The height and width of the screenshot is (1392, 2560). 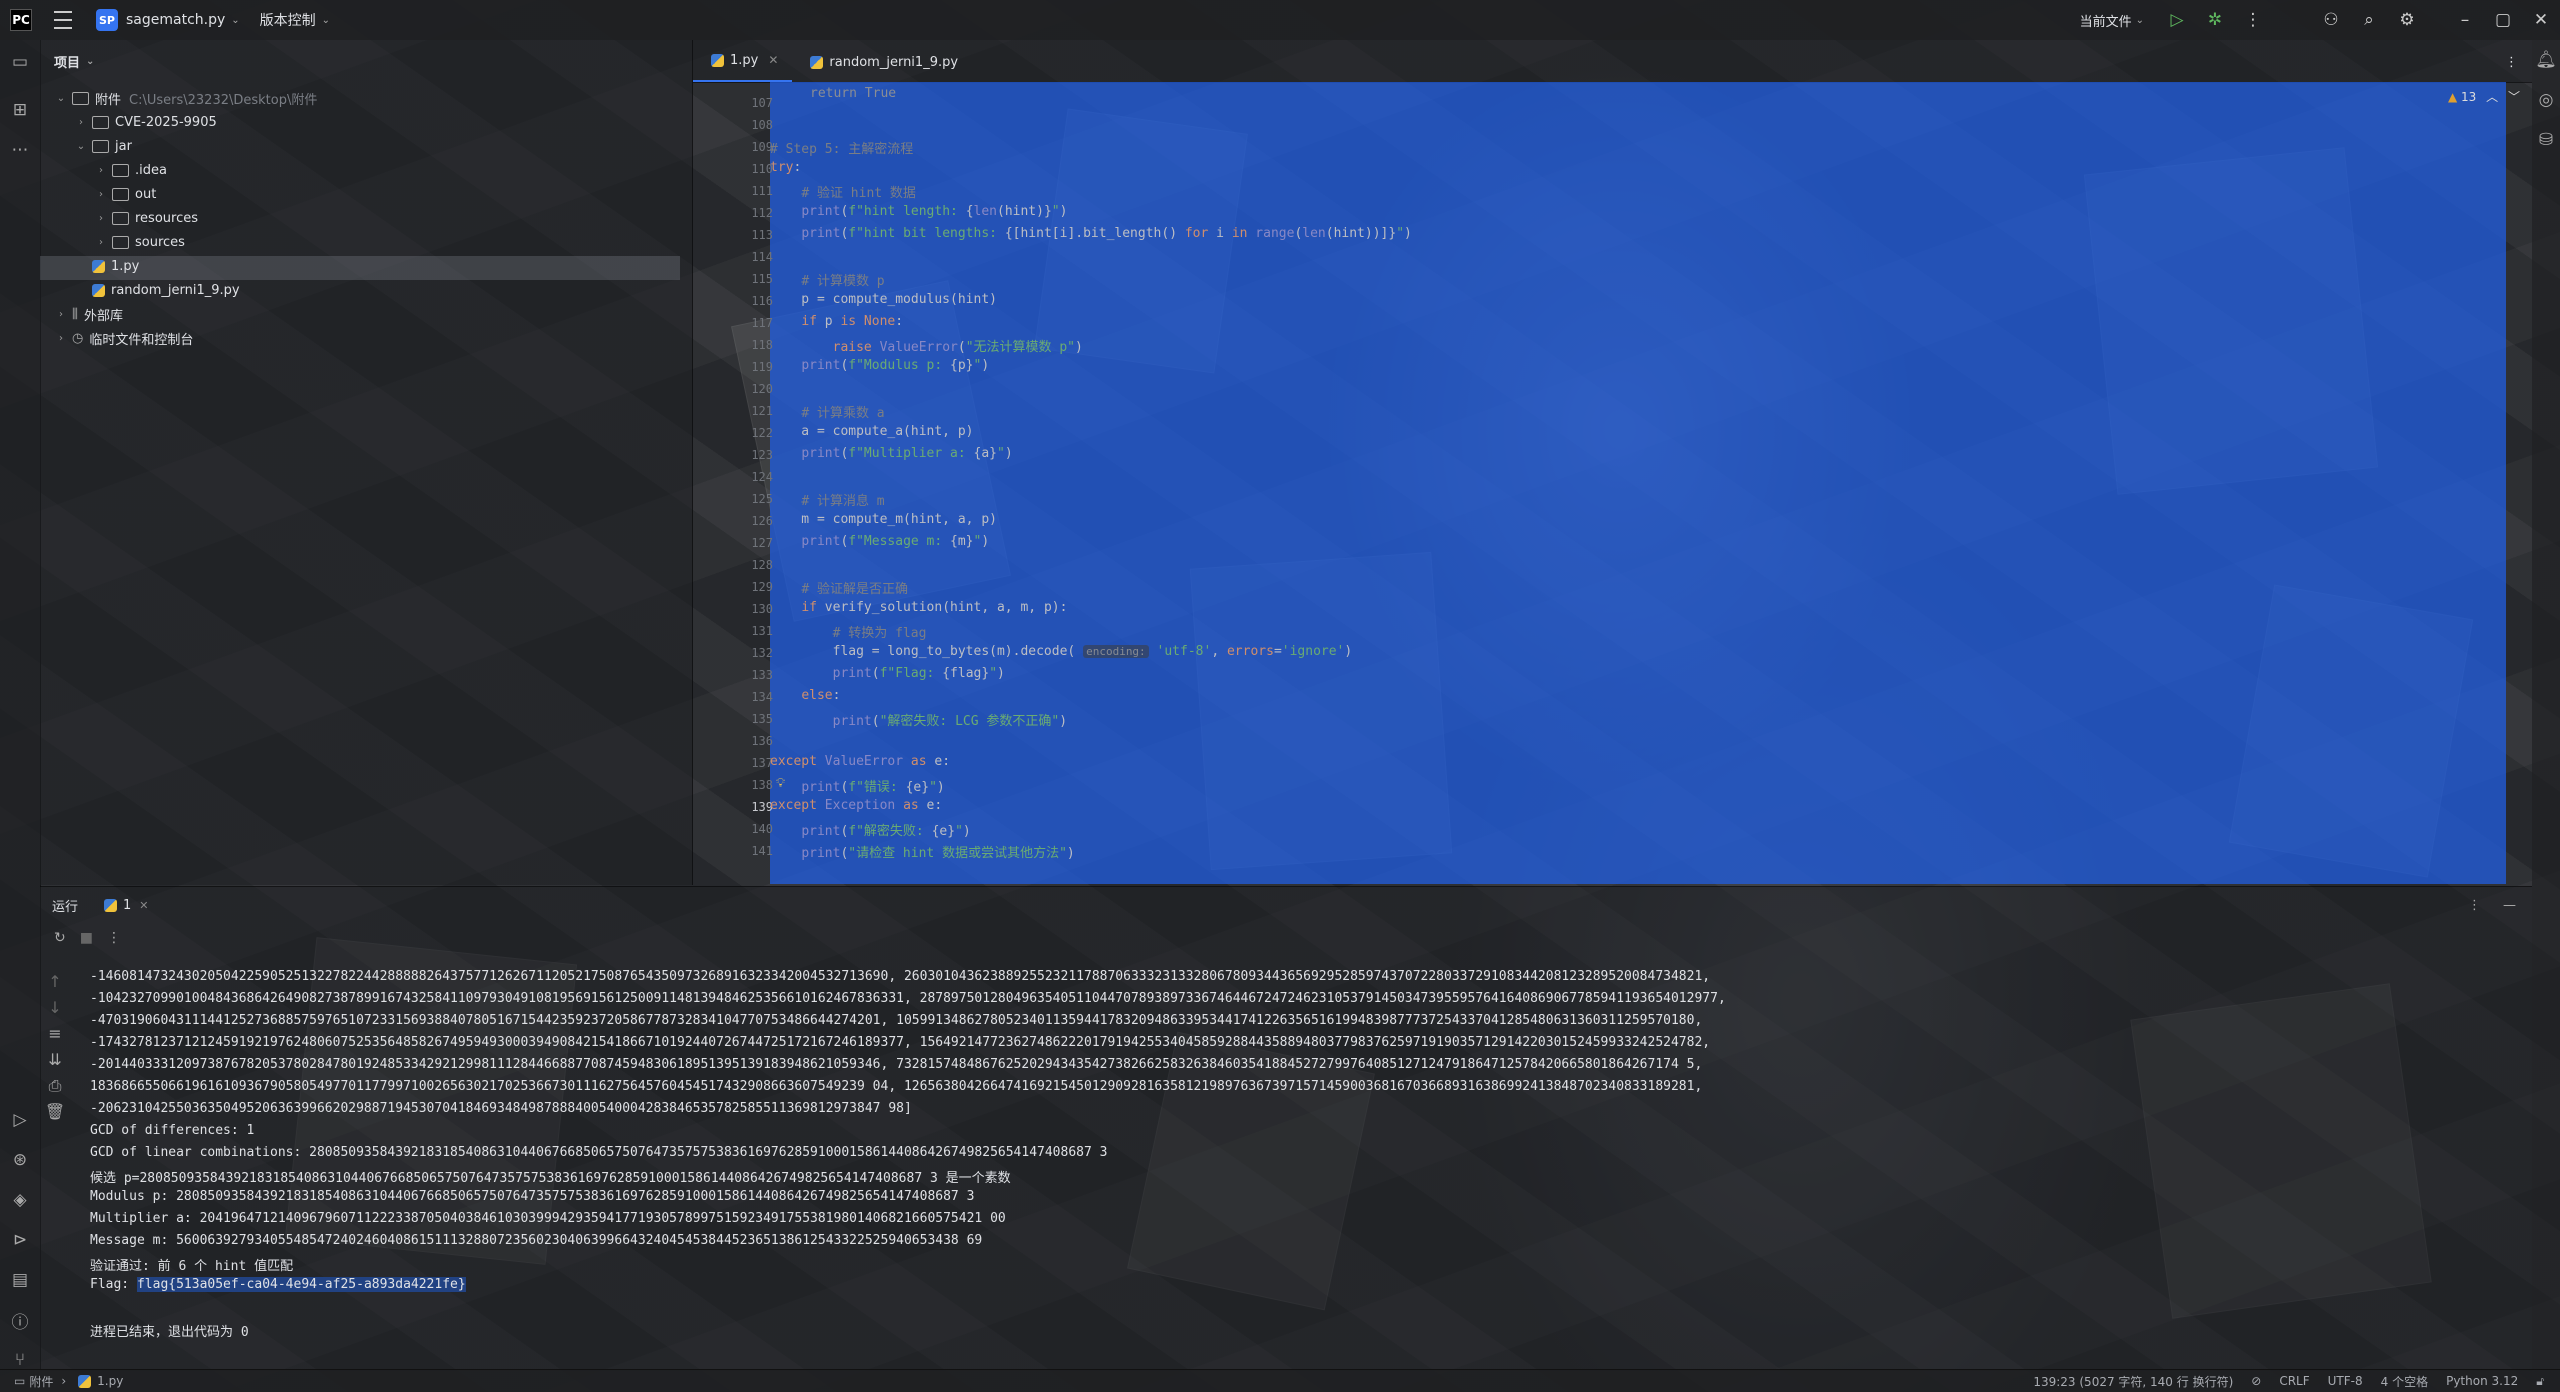 I want to click on project-panel-header: 项目 ⌄, so click(x=366, y=61).